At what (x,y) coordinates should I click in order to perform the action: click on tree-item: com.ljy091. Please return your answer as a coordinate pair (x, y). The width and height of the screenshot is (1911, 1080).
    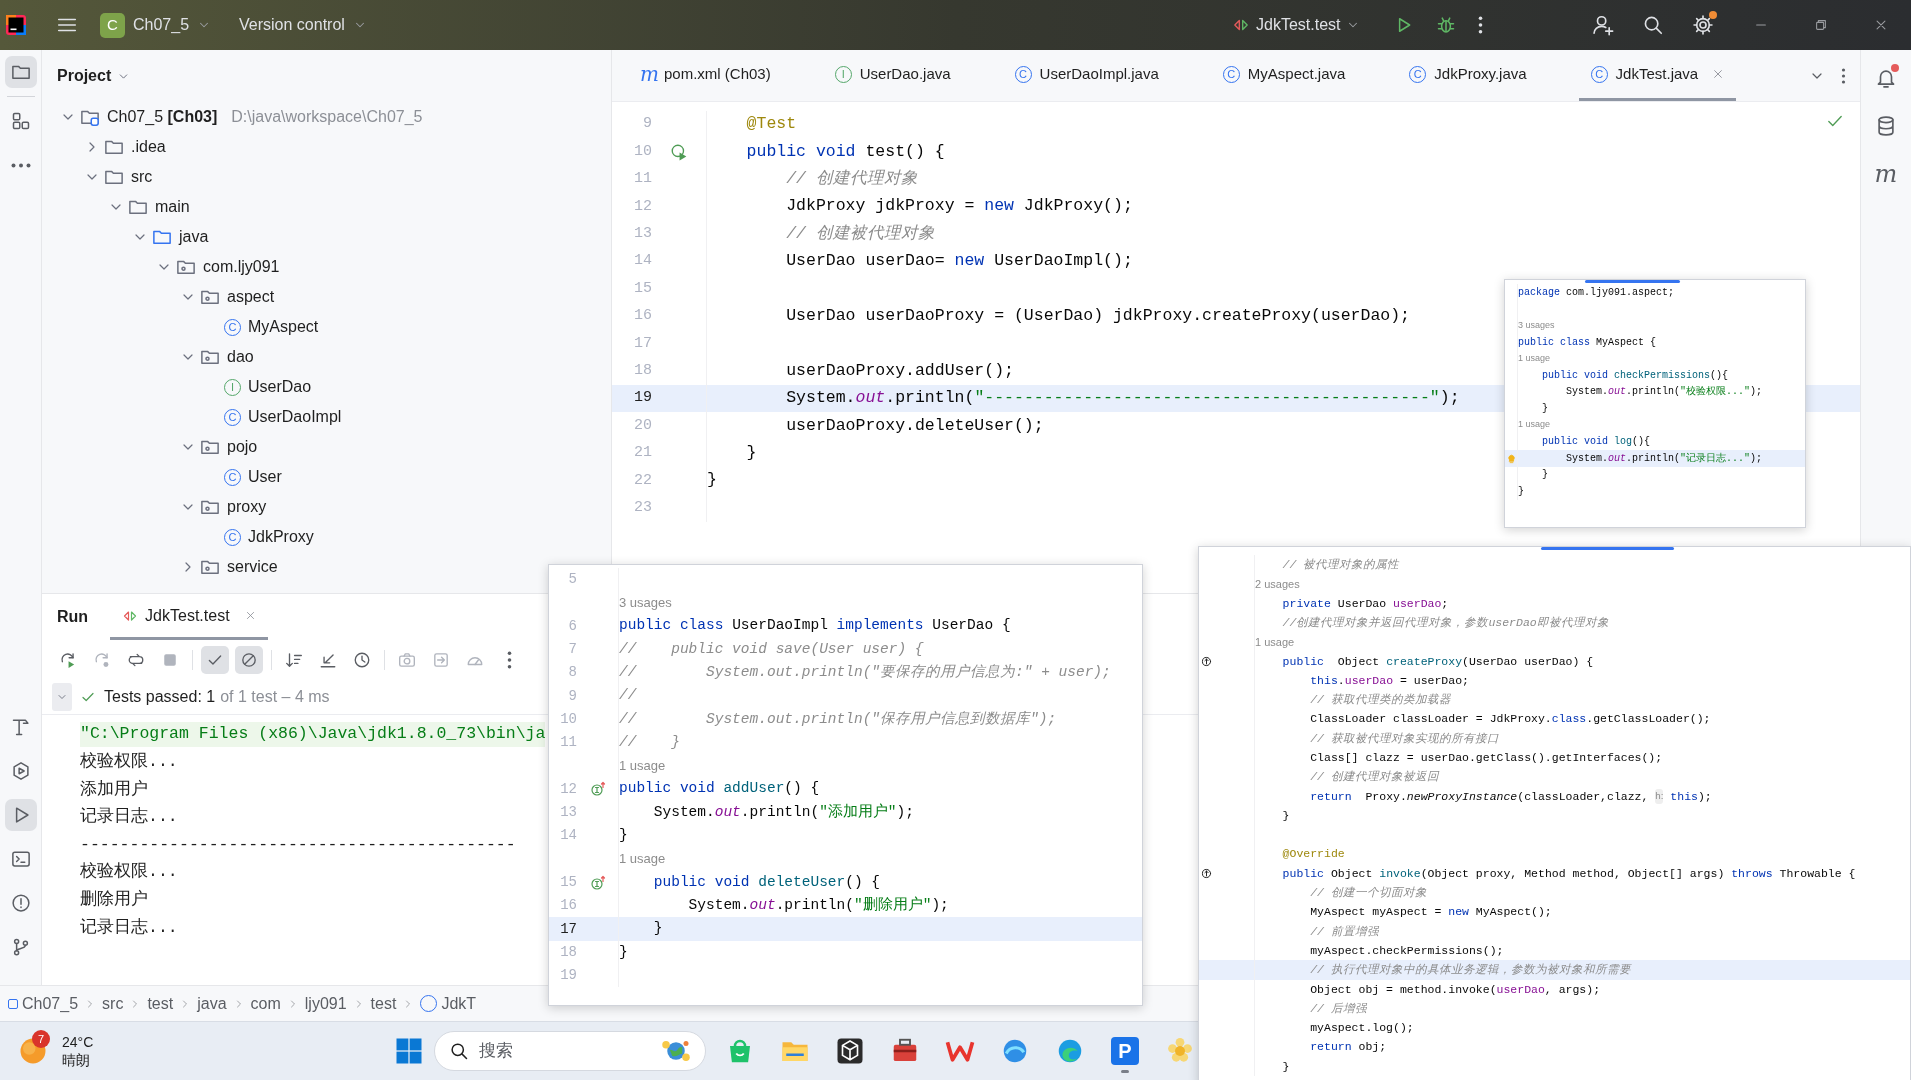
    Looking at the image, I should click on (163, 267).